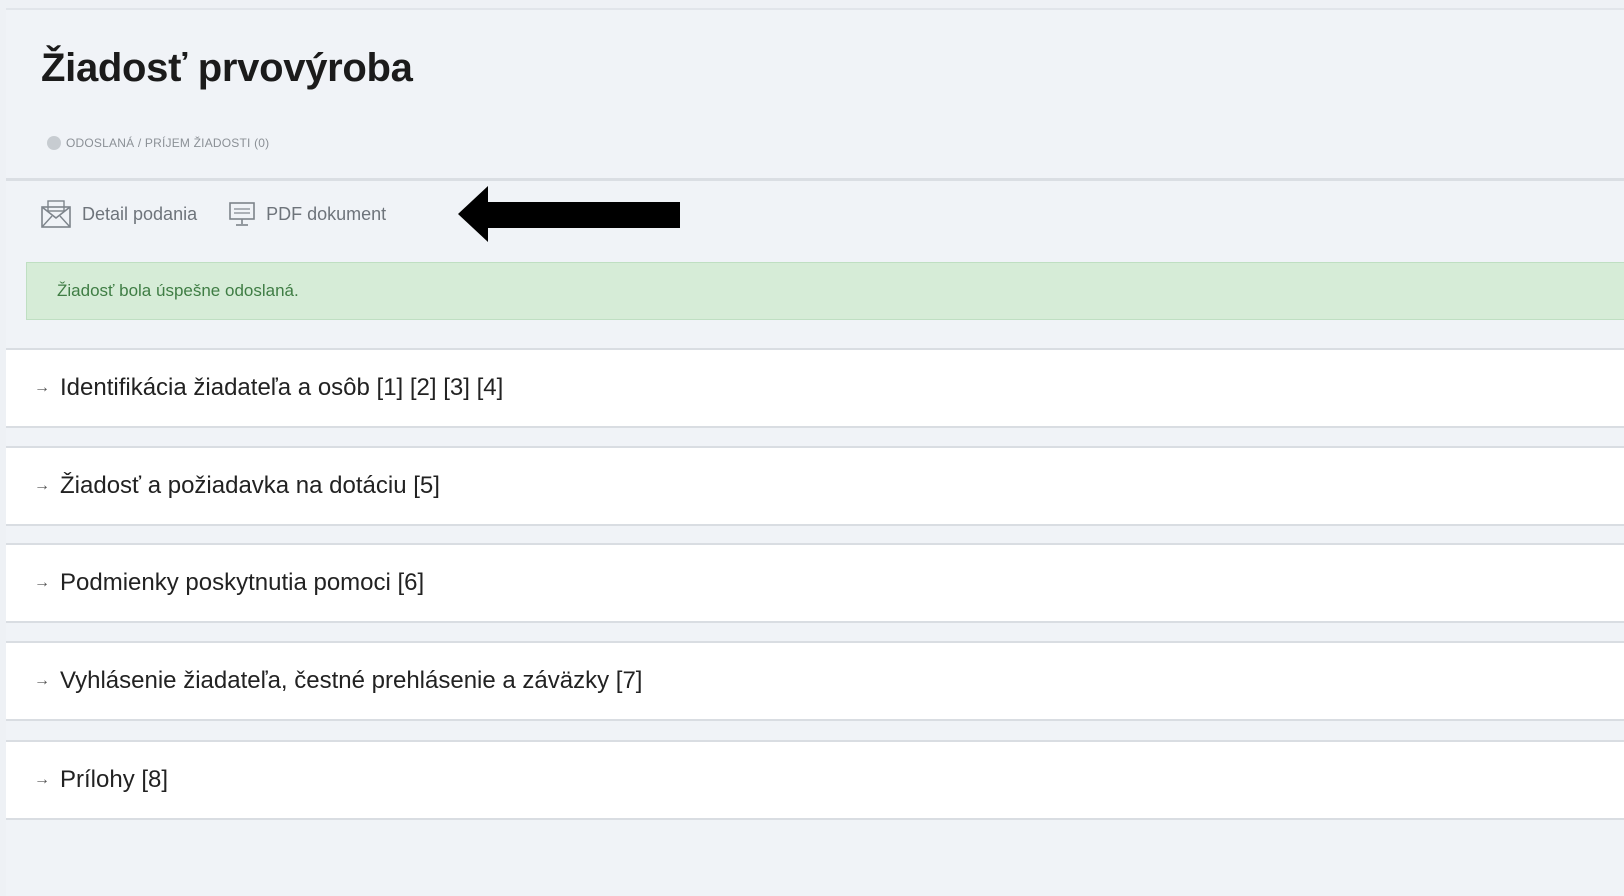 Image resolution: width=1624 pixels, height=896 pixels. Describe the element at coordinates (825, 291) in the screenshot. I see `success-alert: Žiadosť bola úspešne odoslaná.` at that location.